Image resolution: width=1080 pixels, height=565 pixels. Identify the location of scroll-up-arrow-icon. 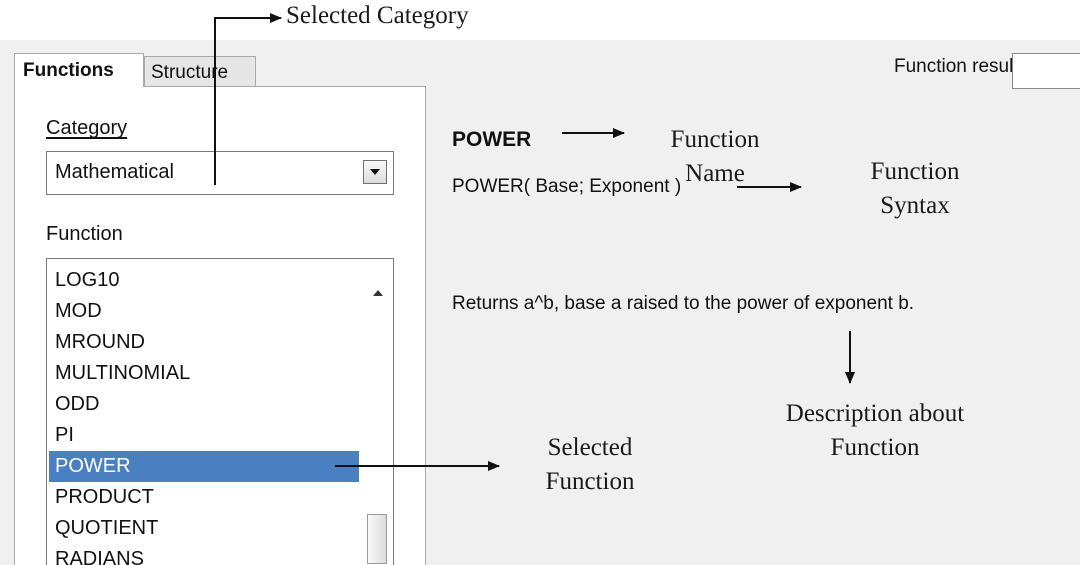
(378, 292).